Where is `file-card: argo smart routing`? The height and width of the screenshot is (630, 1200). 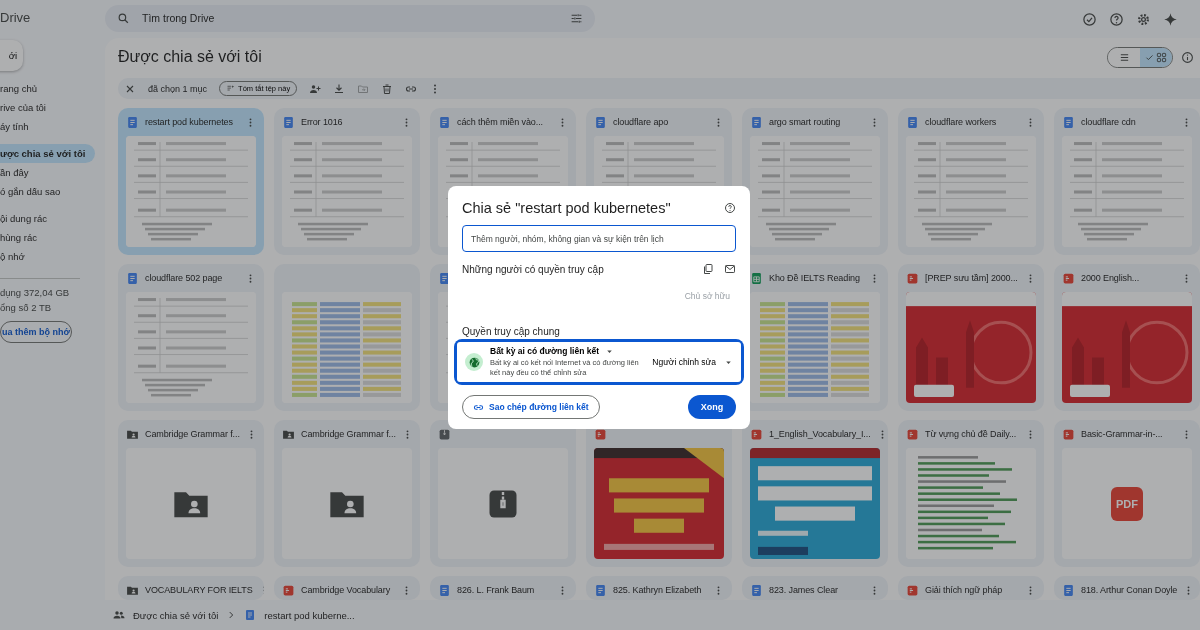 file-card: argo smart routing is located at coordinates (815, 181).